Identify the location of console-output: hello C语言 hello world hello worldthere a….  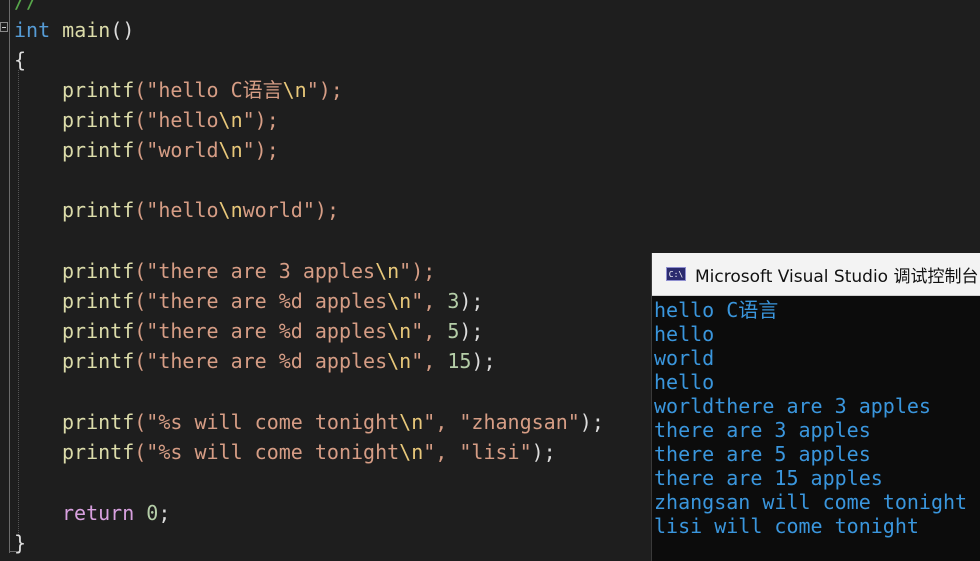
(816, 417).